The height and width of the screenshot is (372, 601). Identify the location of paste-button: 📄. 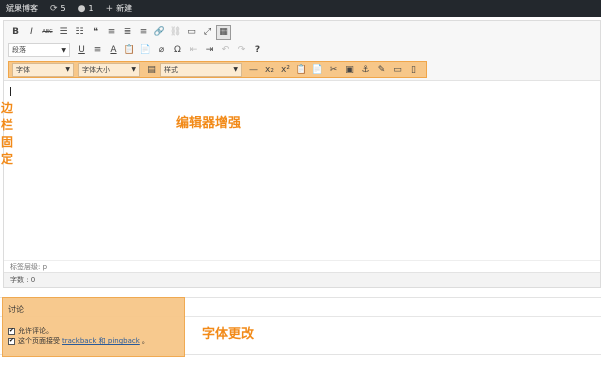
(317, 69).